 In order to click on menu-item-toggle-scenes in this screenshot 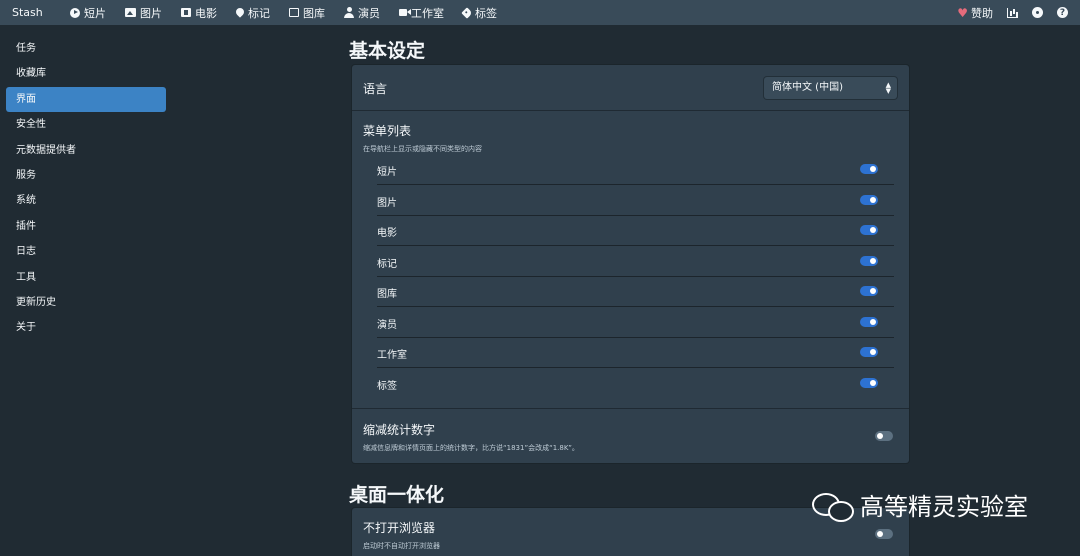, I will do `click(869, 169)`.